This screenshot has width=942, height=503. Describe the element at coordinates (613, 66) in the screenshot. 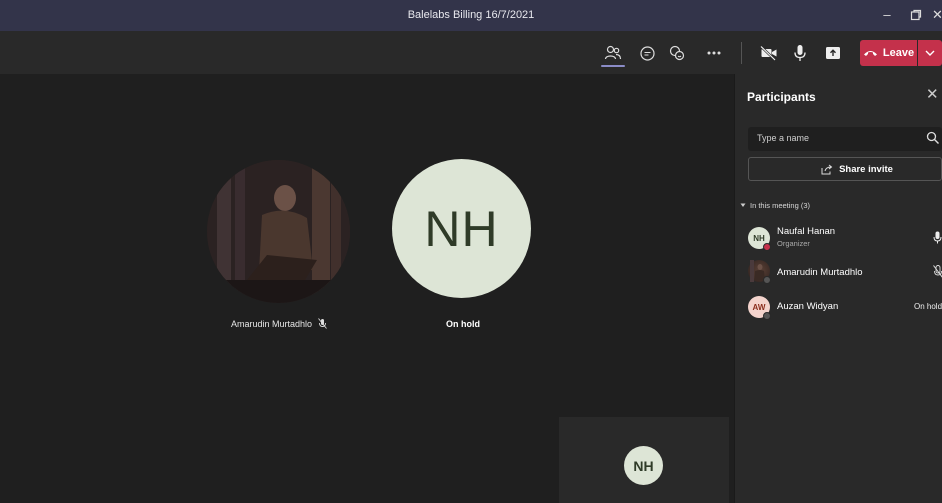

I see `participants-active-indicator` at that location.